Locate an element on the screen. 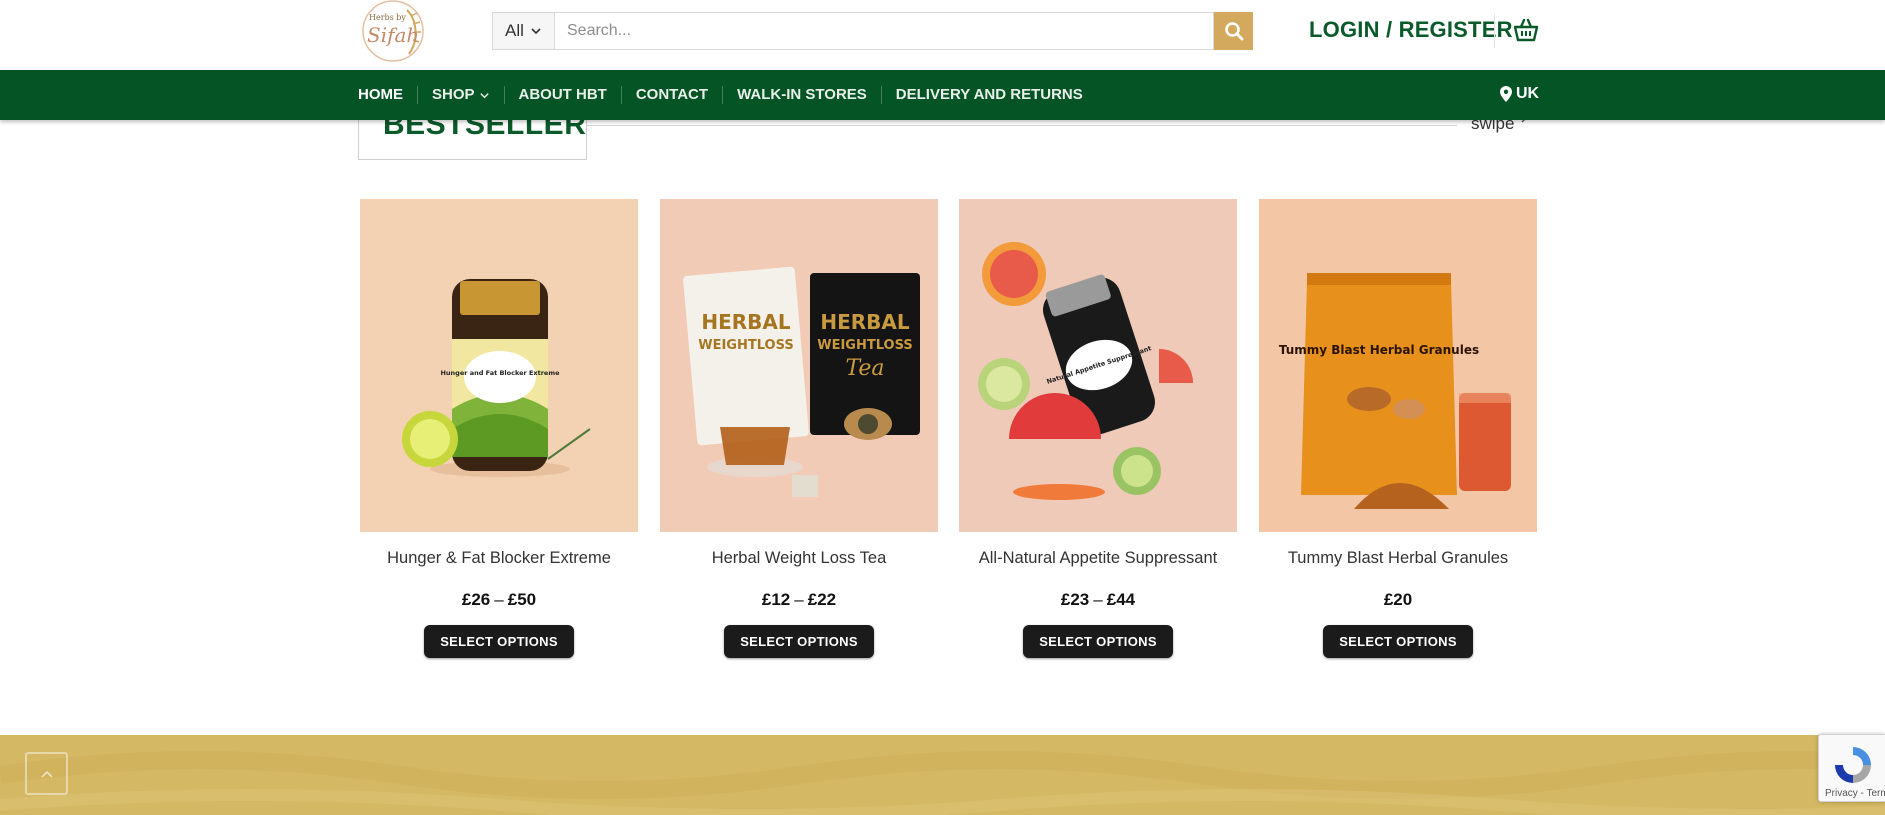  region-label: UK is located at coordinates (1528, 93).